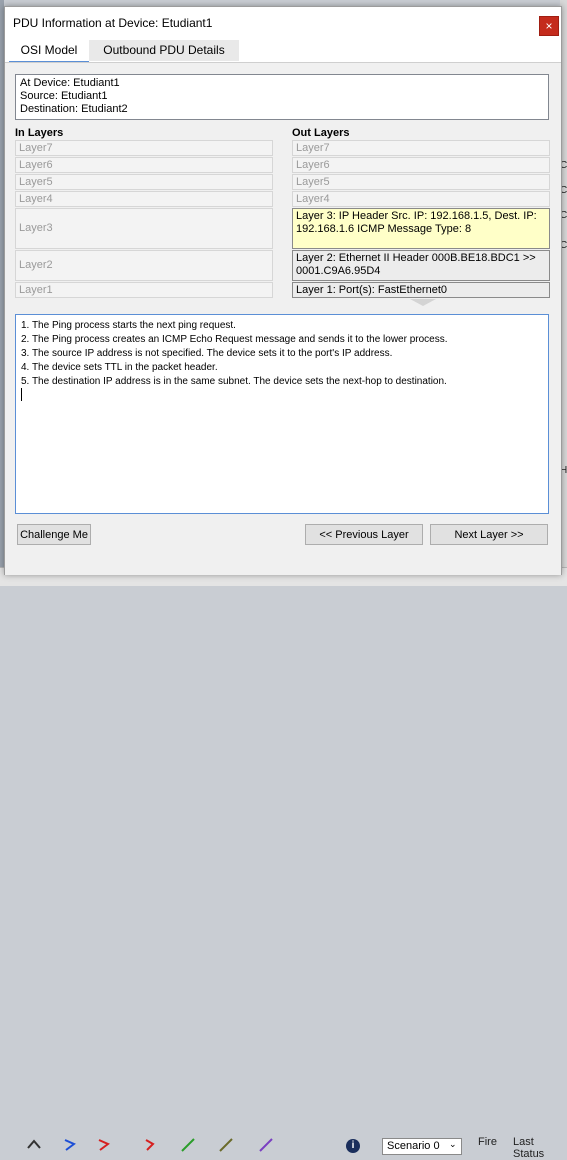  What do you see at coordinates (70, 83) in the screenshot?
I see `at-device-text: At Device: Etudiant1` at bounding box center [70, 83].